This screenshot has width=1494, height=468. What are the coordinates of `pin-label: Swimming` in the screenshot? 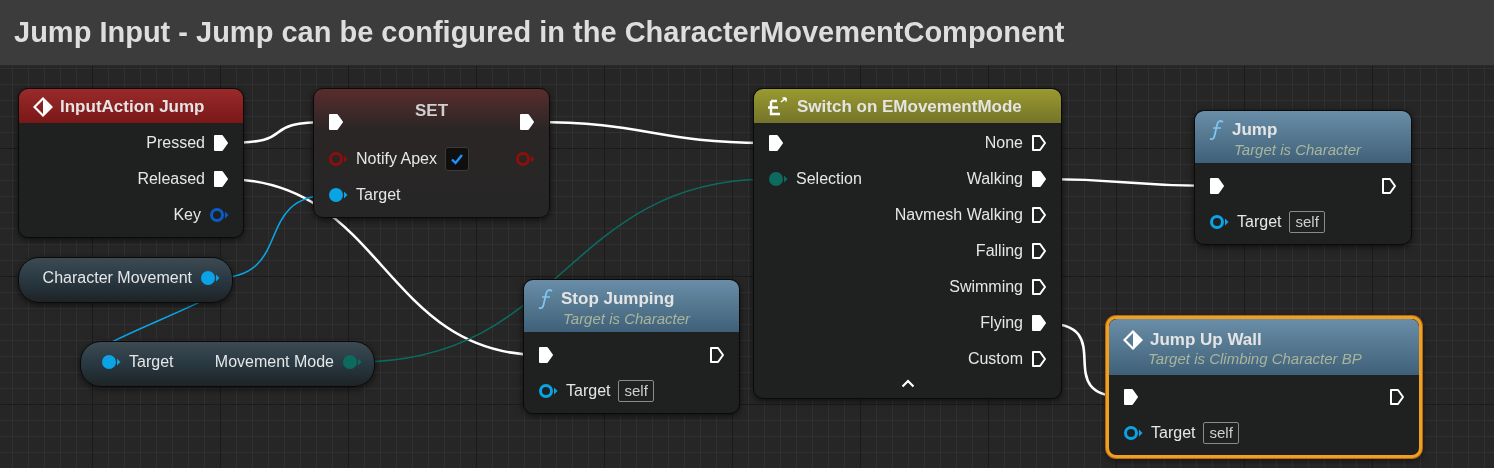 It's located at (986, 287).